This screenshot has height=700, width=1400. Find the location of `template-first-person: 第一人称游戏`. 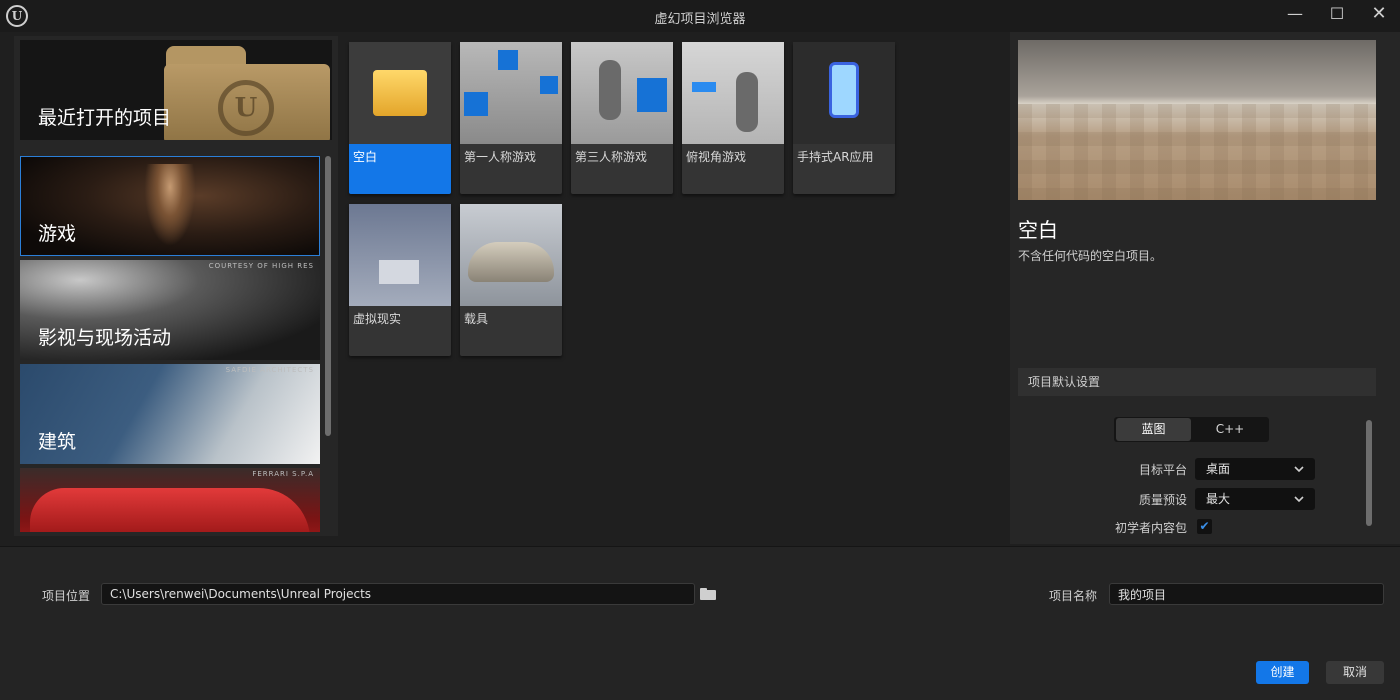

template-first-person: 第一人称游戏 is located at coordinates (511, 118).